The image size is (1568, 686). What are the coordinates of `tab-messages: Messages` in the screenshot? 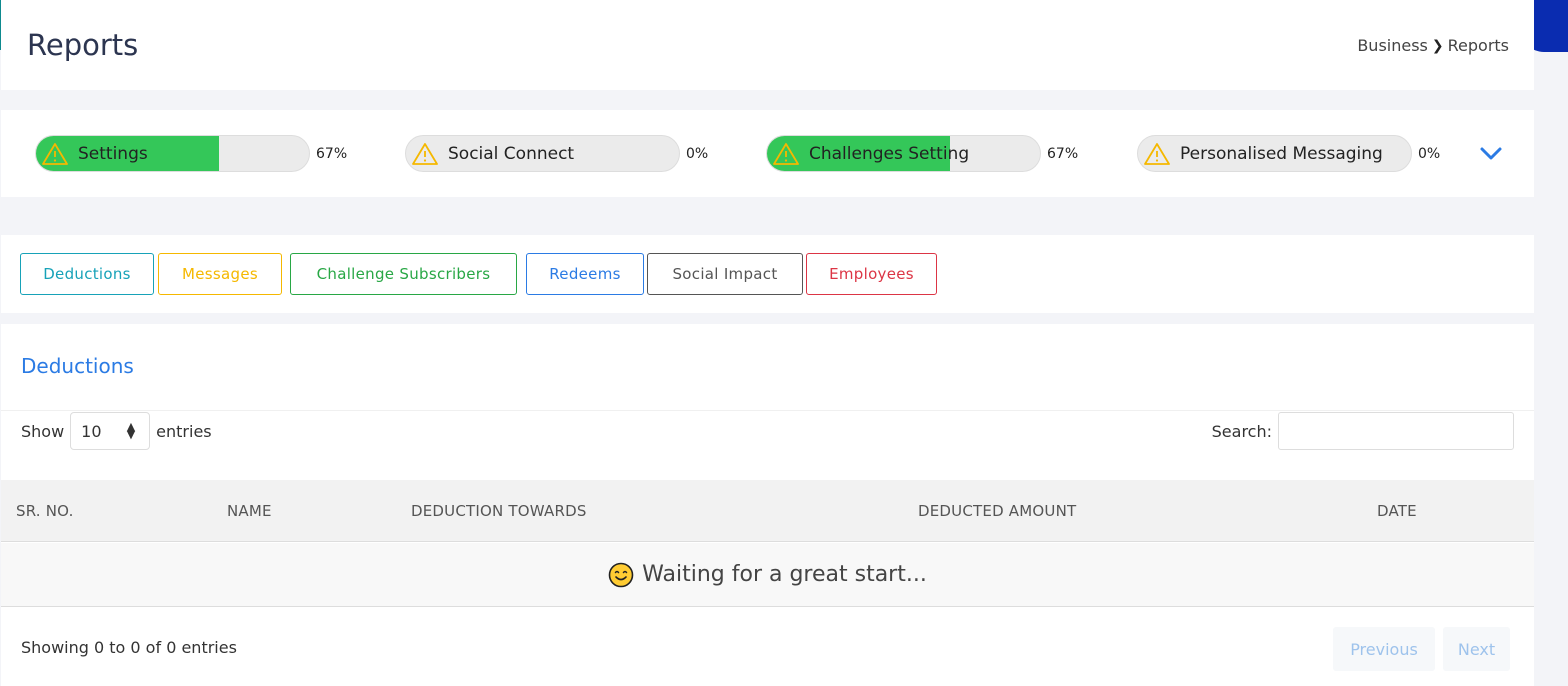 It's located at (220, 274).